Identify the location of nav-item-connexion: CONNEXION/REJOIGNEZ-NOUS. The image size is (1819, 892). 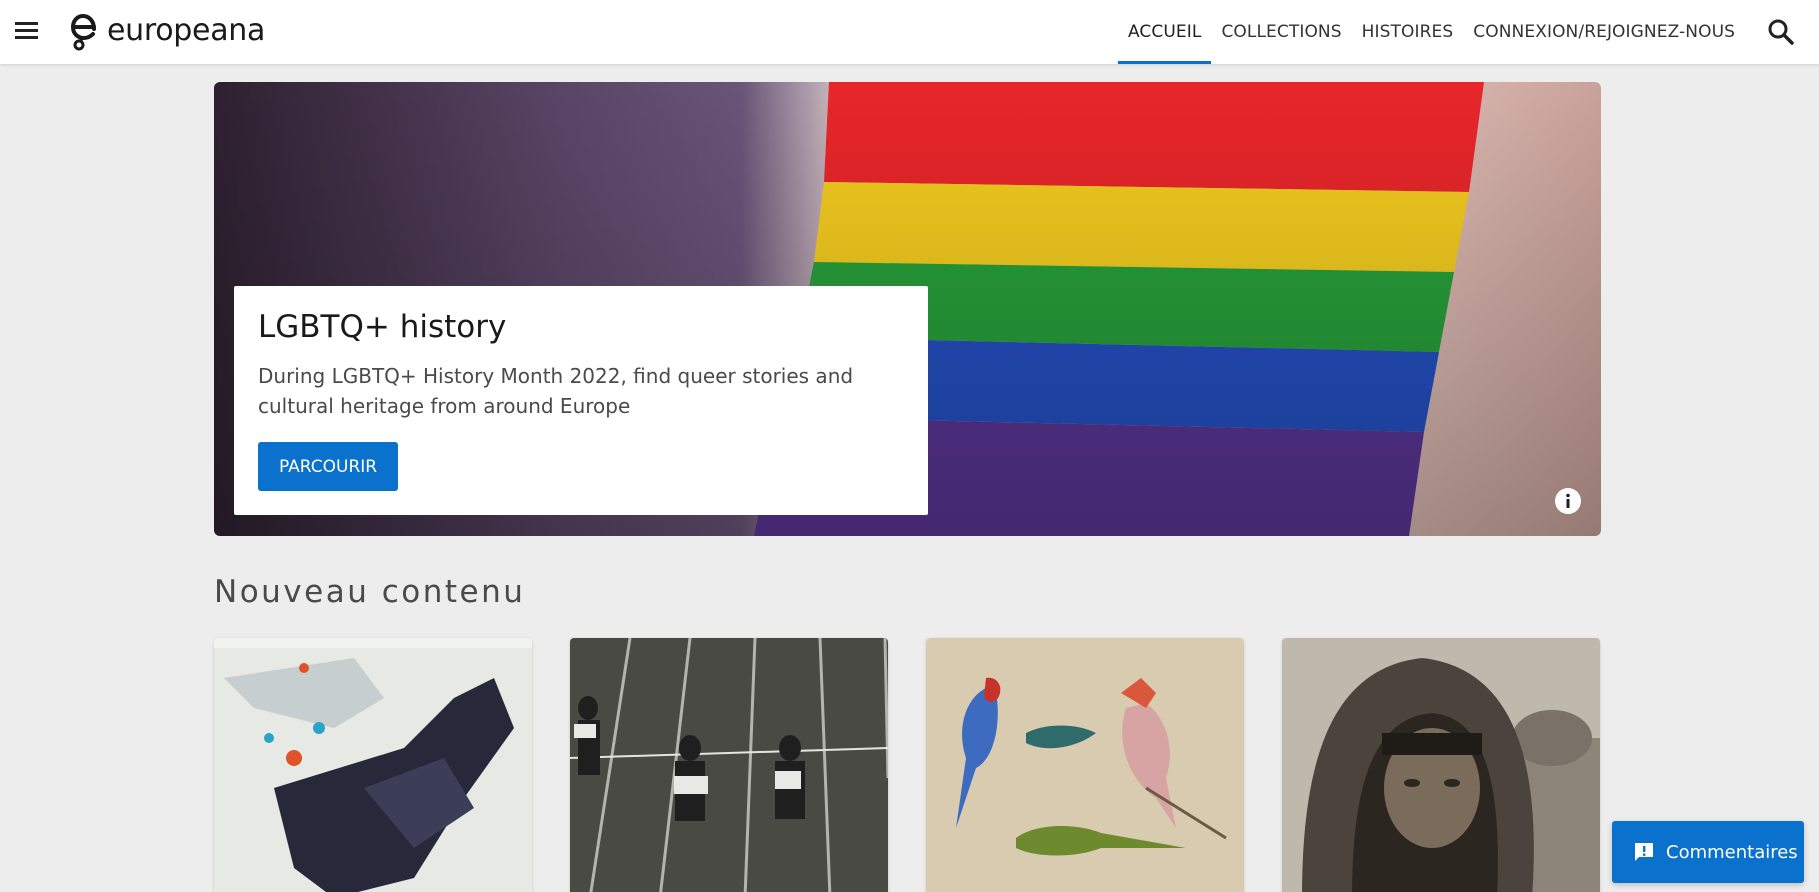
(1604, 32).